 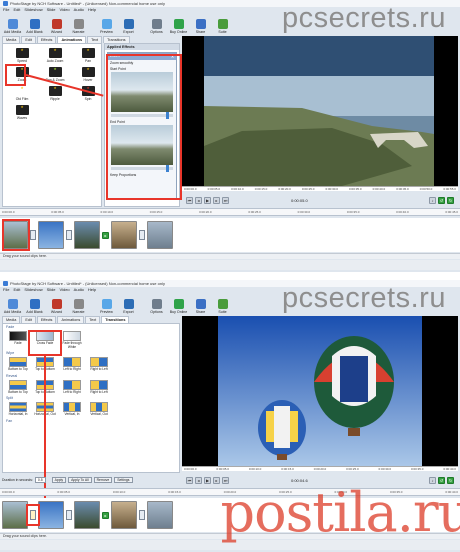 What do you see at coordinates (450, 200) in the screenshot?
I see `rotate-right-icon: ↻` at bounding box center [450, 200].